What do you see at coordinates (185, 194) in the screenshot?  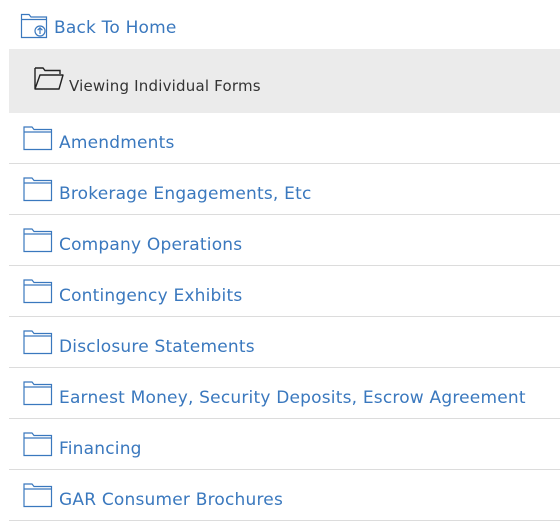 I see `folder-label: Brokerage Engagements, Etc` at bounding box center [185, 194].